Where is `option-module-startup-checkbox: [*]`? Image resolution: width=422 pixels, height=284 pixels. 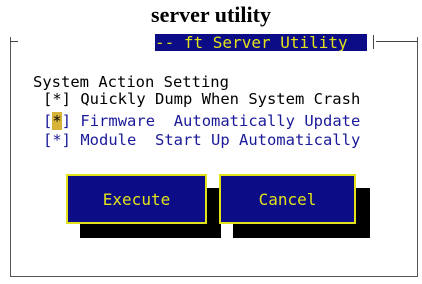
option-module-startup-checkbox: [*] is located at coordinates (57, 140).